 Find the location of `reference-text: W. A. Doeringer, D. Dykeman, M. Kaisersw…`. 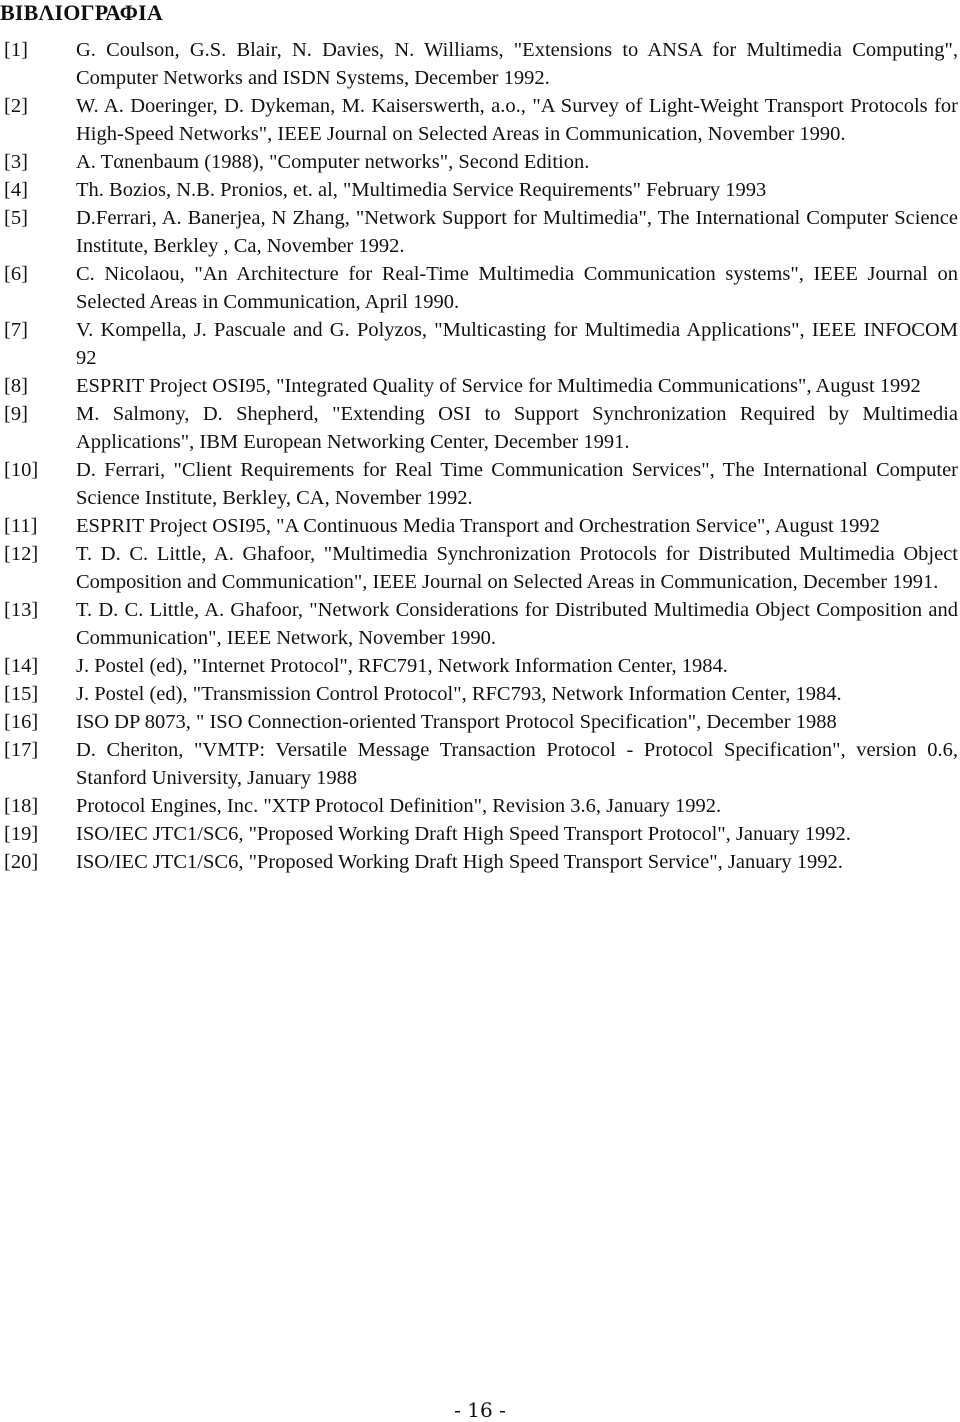

reference-text: W. A. Doeringer, D. Dykeman, M. Kaisersw… is located at coordinates (517, 120).